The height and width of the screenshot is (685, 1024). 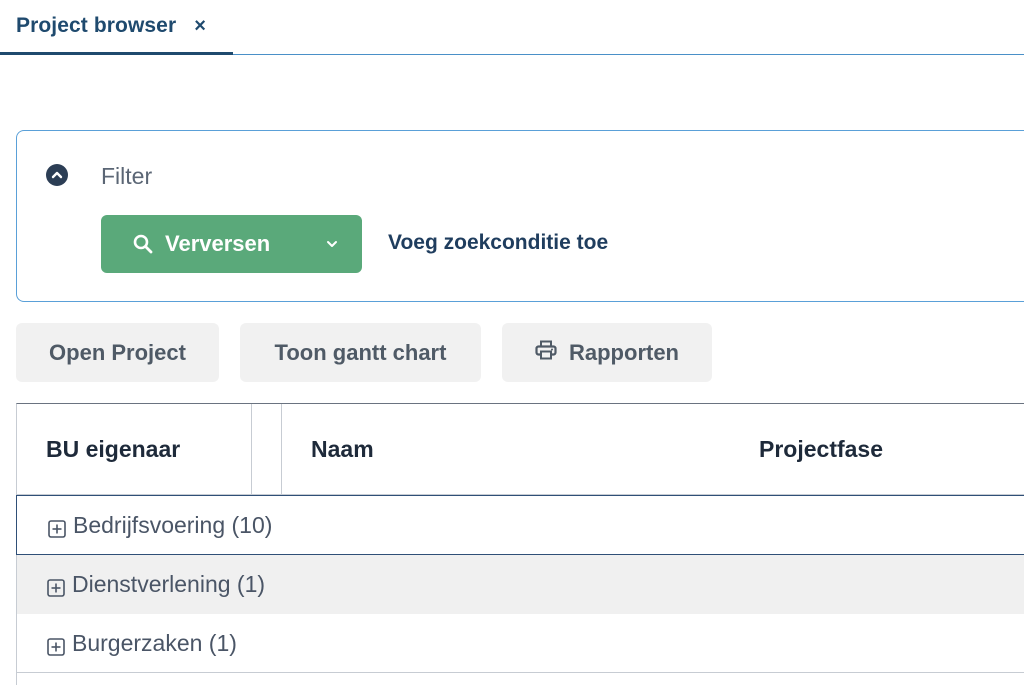 I want to click on reports-label: Rapporten, so click(x=624, y=352).